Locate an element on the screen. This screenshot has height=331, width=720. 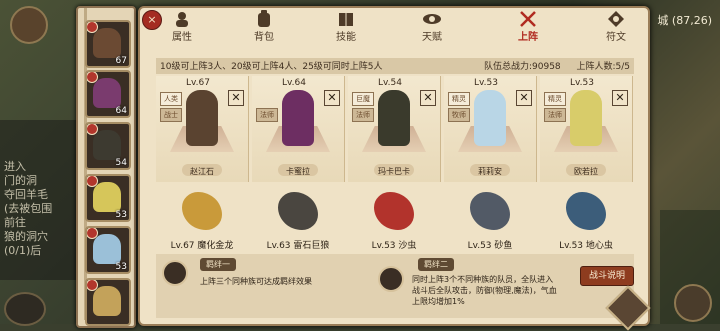
hero-slot: 64 is located at coordinates (108, 94).